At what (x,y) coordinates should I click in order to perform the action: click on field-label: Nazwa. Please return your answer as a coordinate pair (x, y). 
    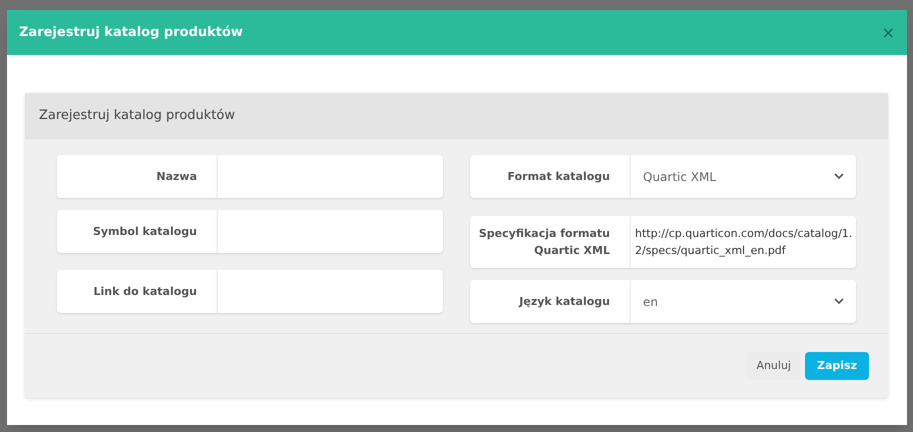
    Looking at the image, I should click on (137, 176).